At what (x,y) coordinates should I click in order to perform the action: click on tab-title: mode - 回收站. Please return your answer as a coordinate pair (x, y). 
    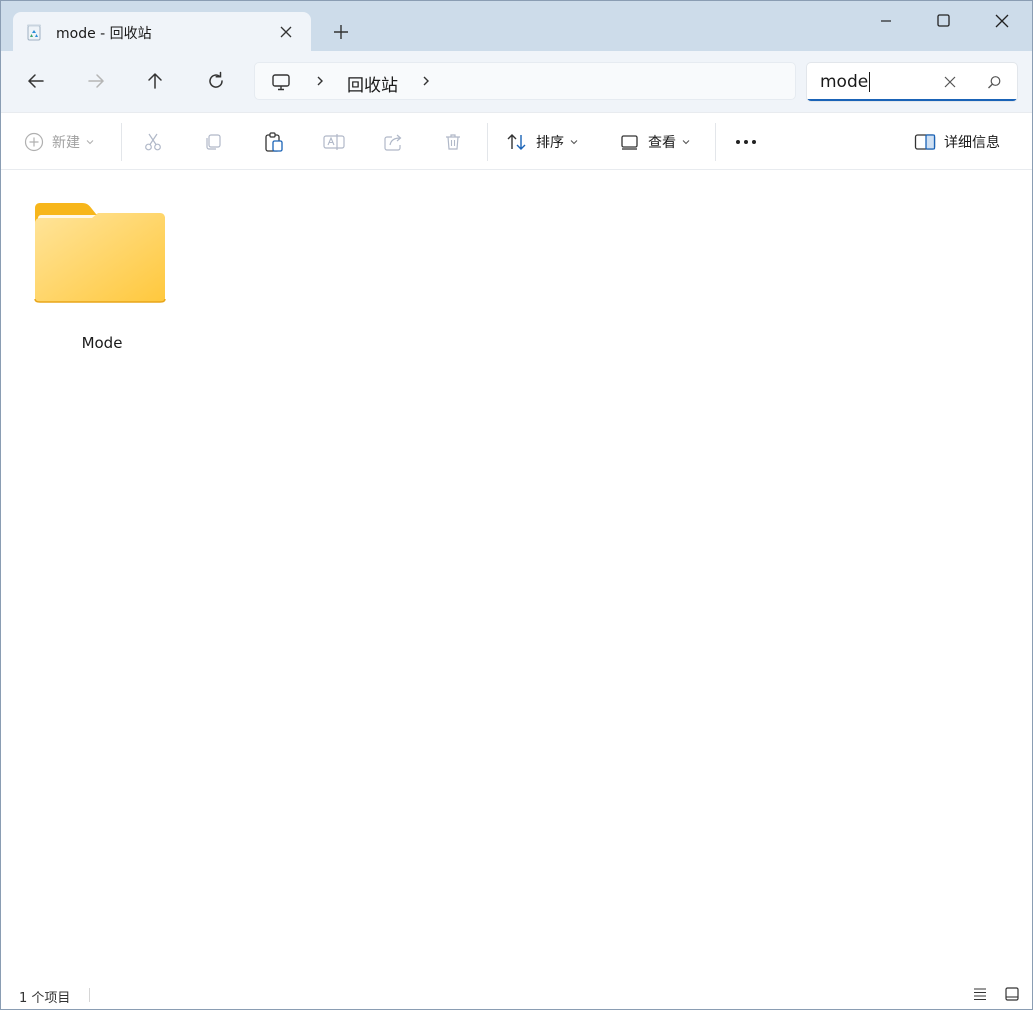
    Looking at the image, I should click on (104, 34).